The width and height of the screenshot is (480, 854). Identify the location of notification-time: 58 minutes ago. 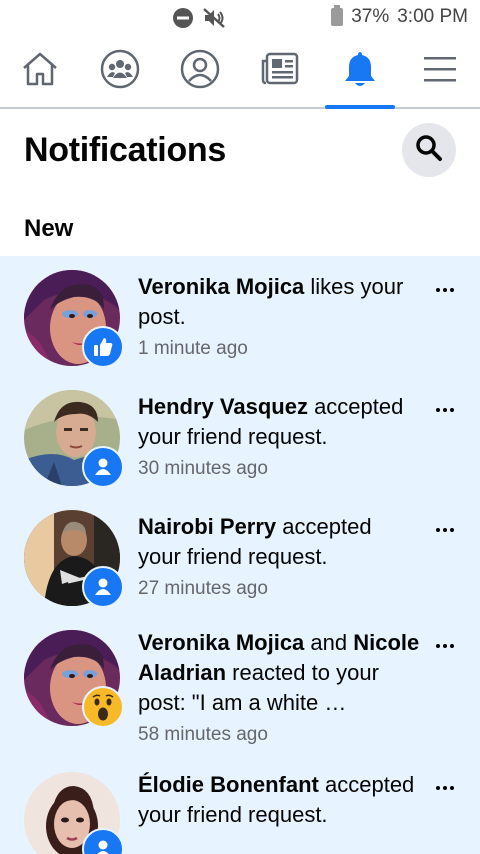
(203, 734).